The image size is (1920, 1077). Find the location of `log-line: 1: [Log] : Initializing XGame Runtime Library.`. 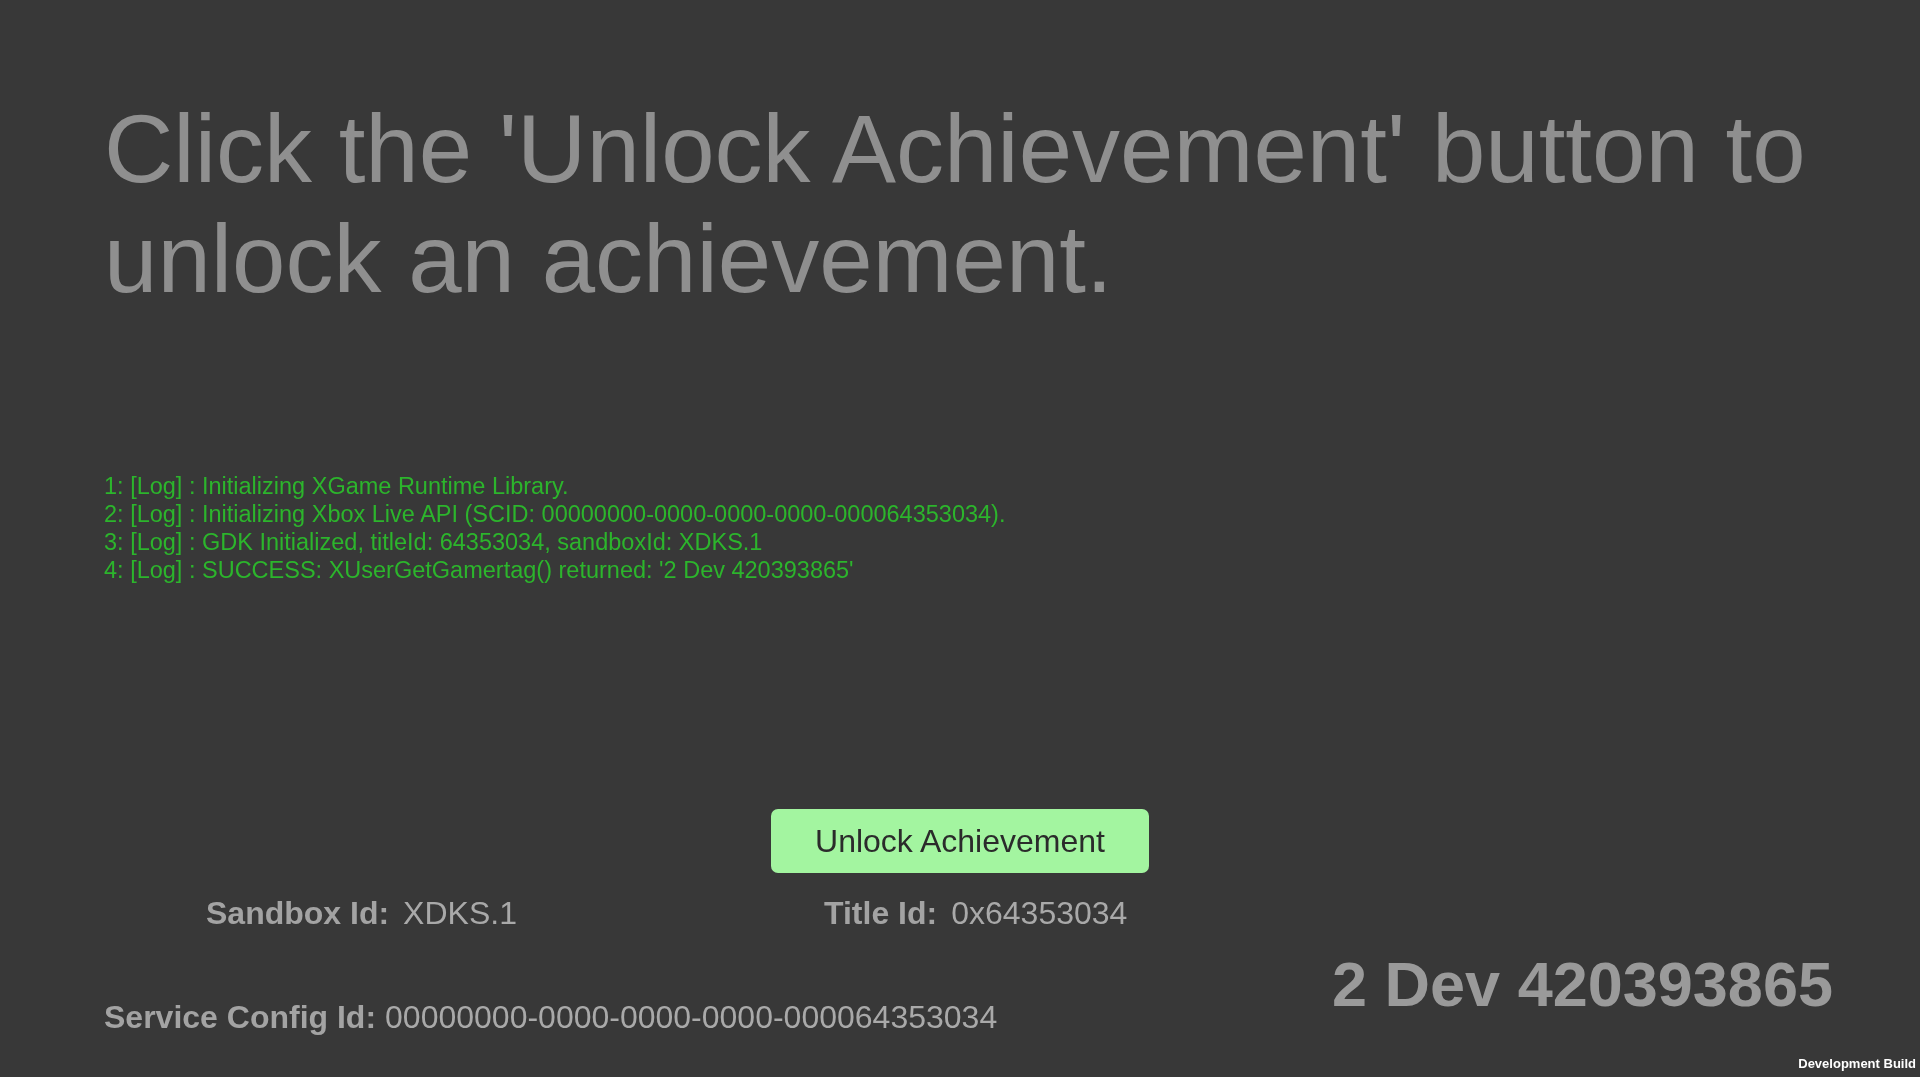

log-line: 1: [Log] : Initializing XGame Runtime Library. is located at coordinates (336, 486).